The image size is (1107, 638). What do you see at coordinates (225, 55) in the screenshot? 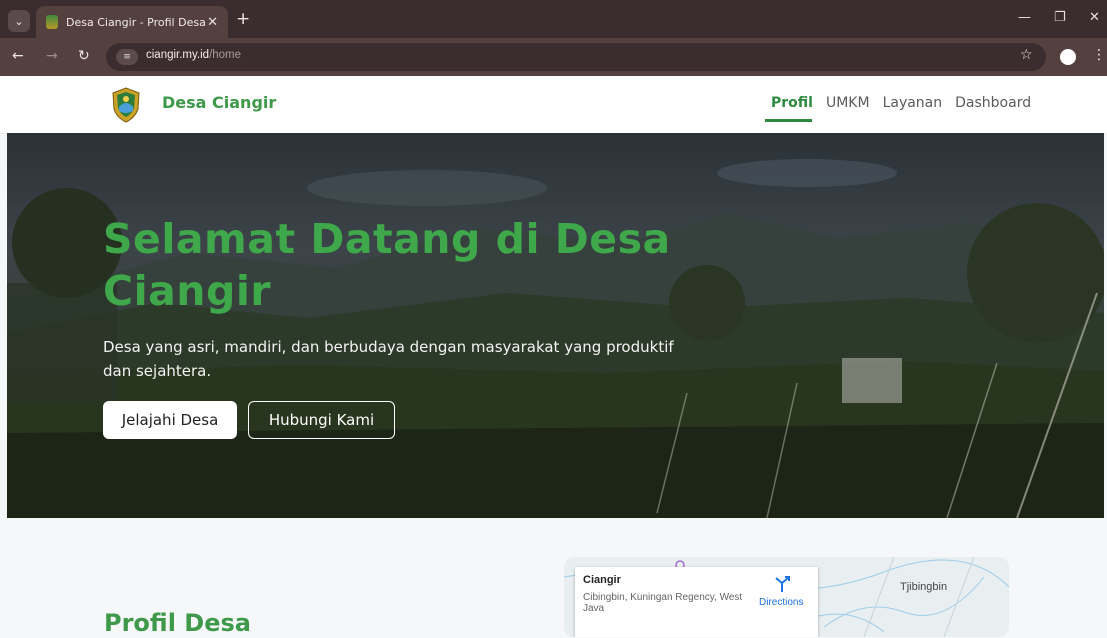
I see `url-path: /home` at bounding box center [225, 55].